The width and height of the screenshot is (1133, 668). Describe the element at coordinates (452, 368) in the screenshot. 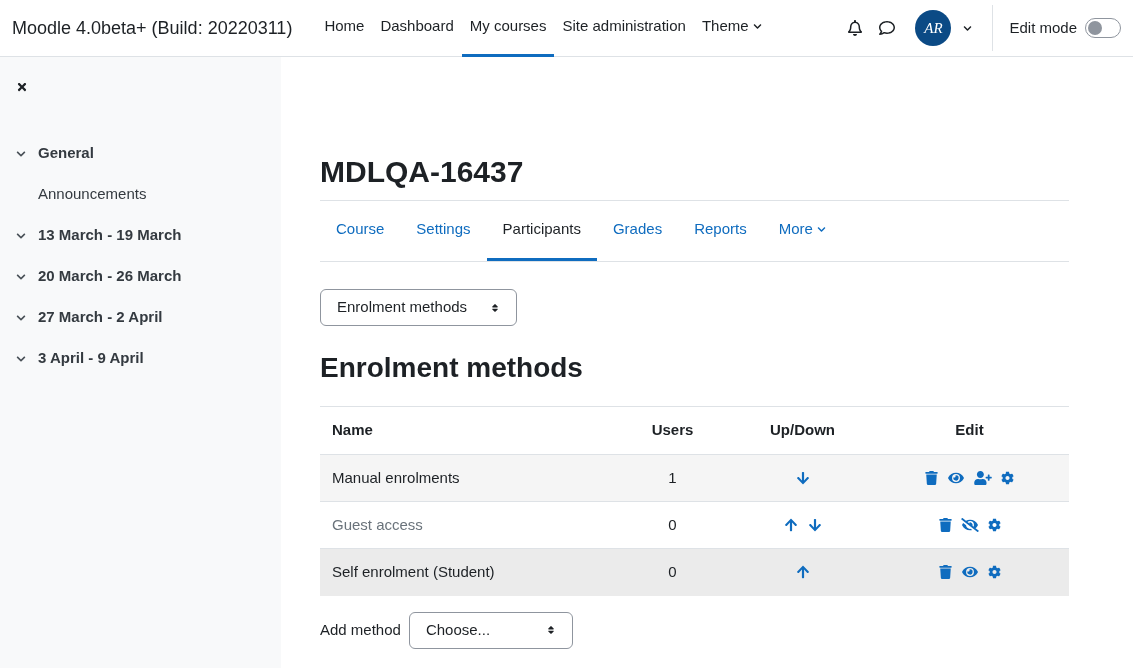

I see `page-heading: Enrolment methods` at that location.